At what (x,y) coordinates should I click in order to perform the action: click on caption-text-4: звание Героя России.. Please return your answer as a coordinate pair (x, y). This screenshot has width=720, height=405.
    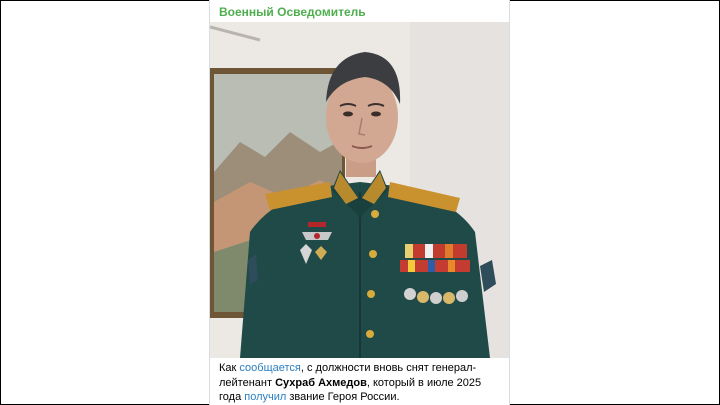
    Looking at the image, I should click on (343, 397).